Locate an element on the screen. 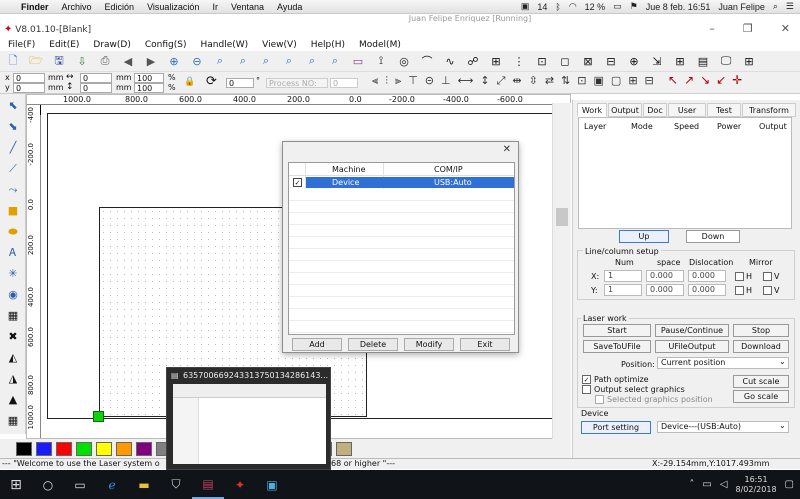 The height and width of the screenshot is (499, 800). zoom-in-icon: ⊕ is located at coordinates (174, 61).